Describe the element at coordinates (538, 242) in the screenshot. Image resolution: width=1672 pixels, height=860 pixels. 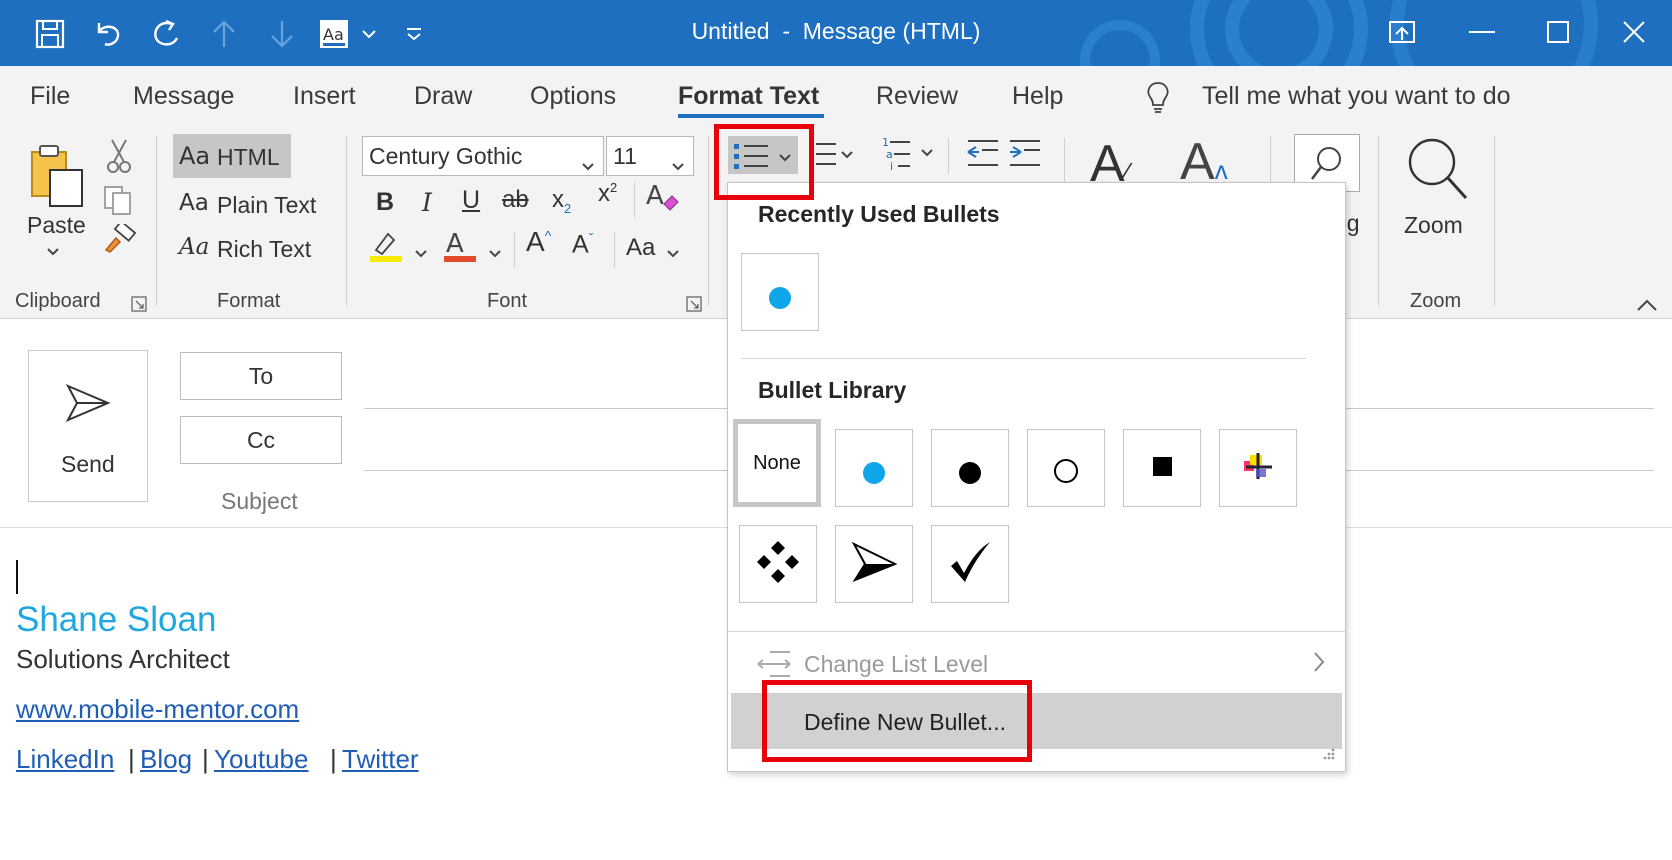
I see `grow-font-icon: A^` at that location.